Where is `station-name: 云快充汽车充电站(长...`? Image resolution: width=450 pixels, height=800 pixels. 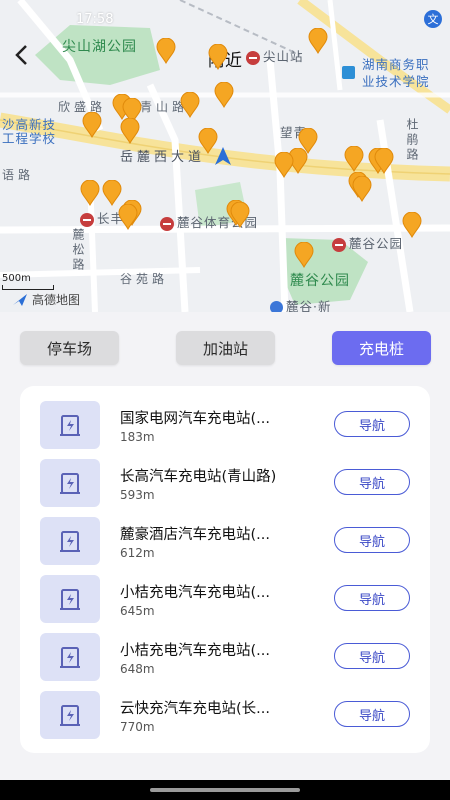
station-name: 云快充汽车充电站(长... is located at coordinates (195, 709).